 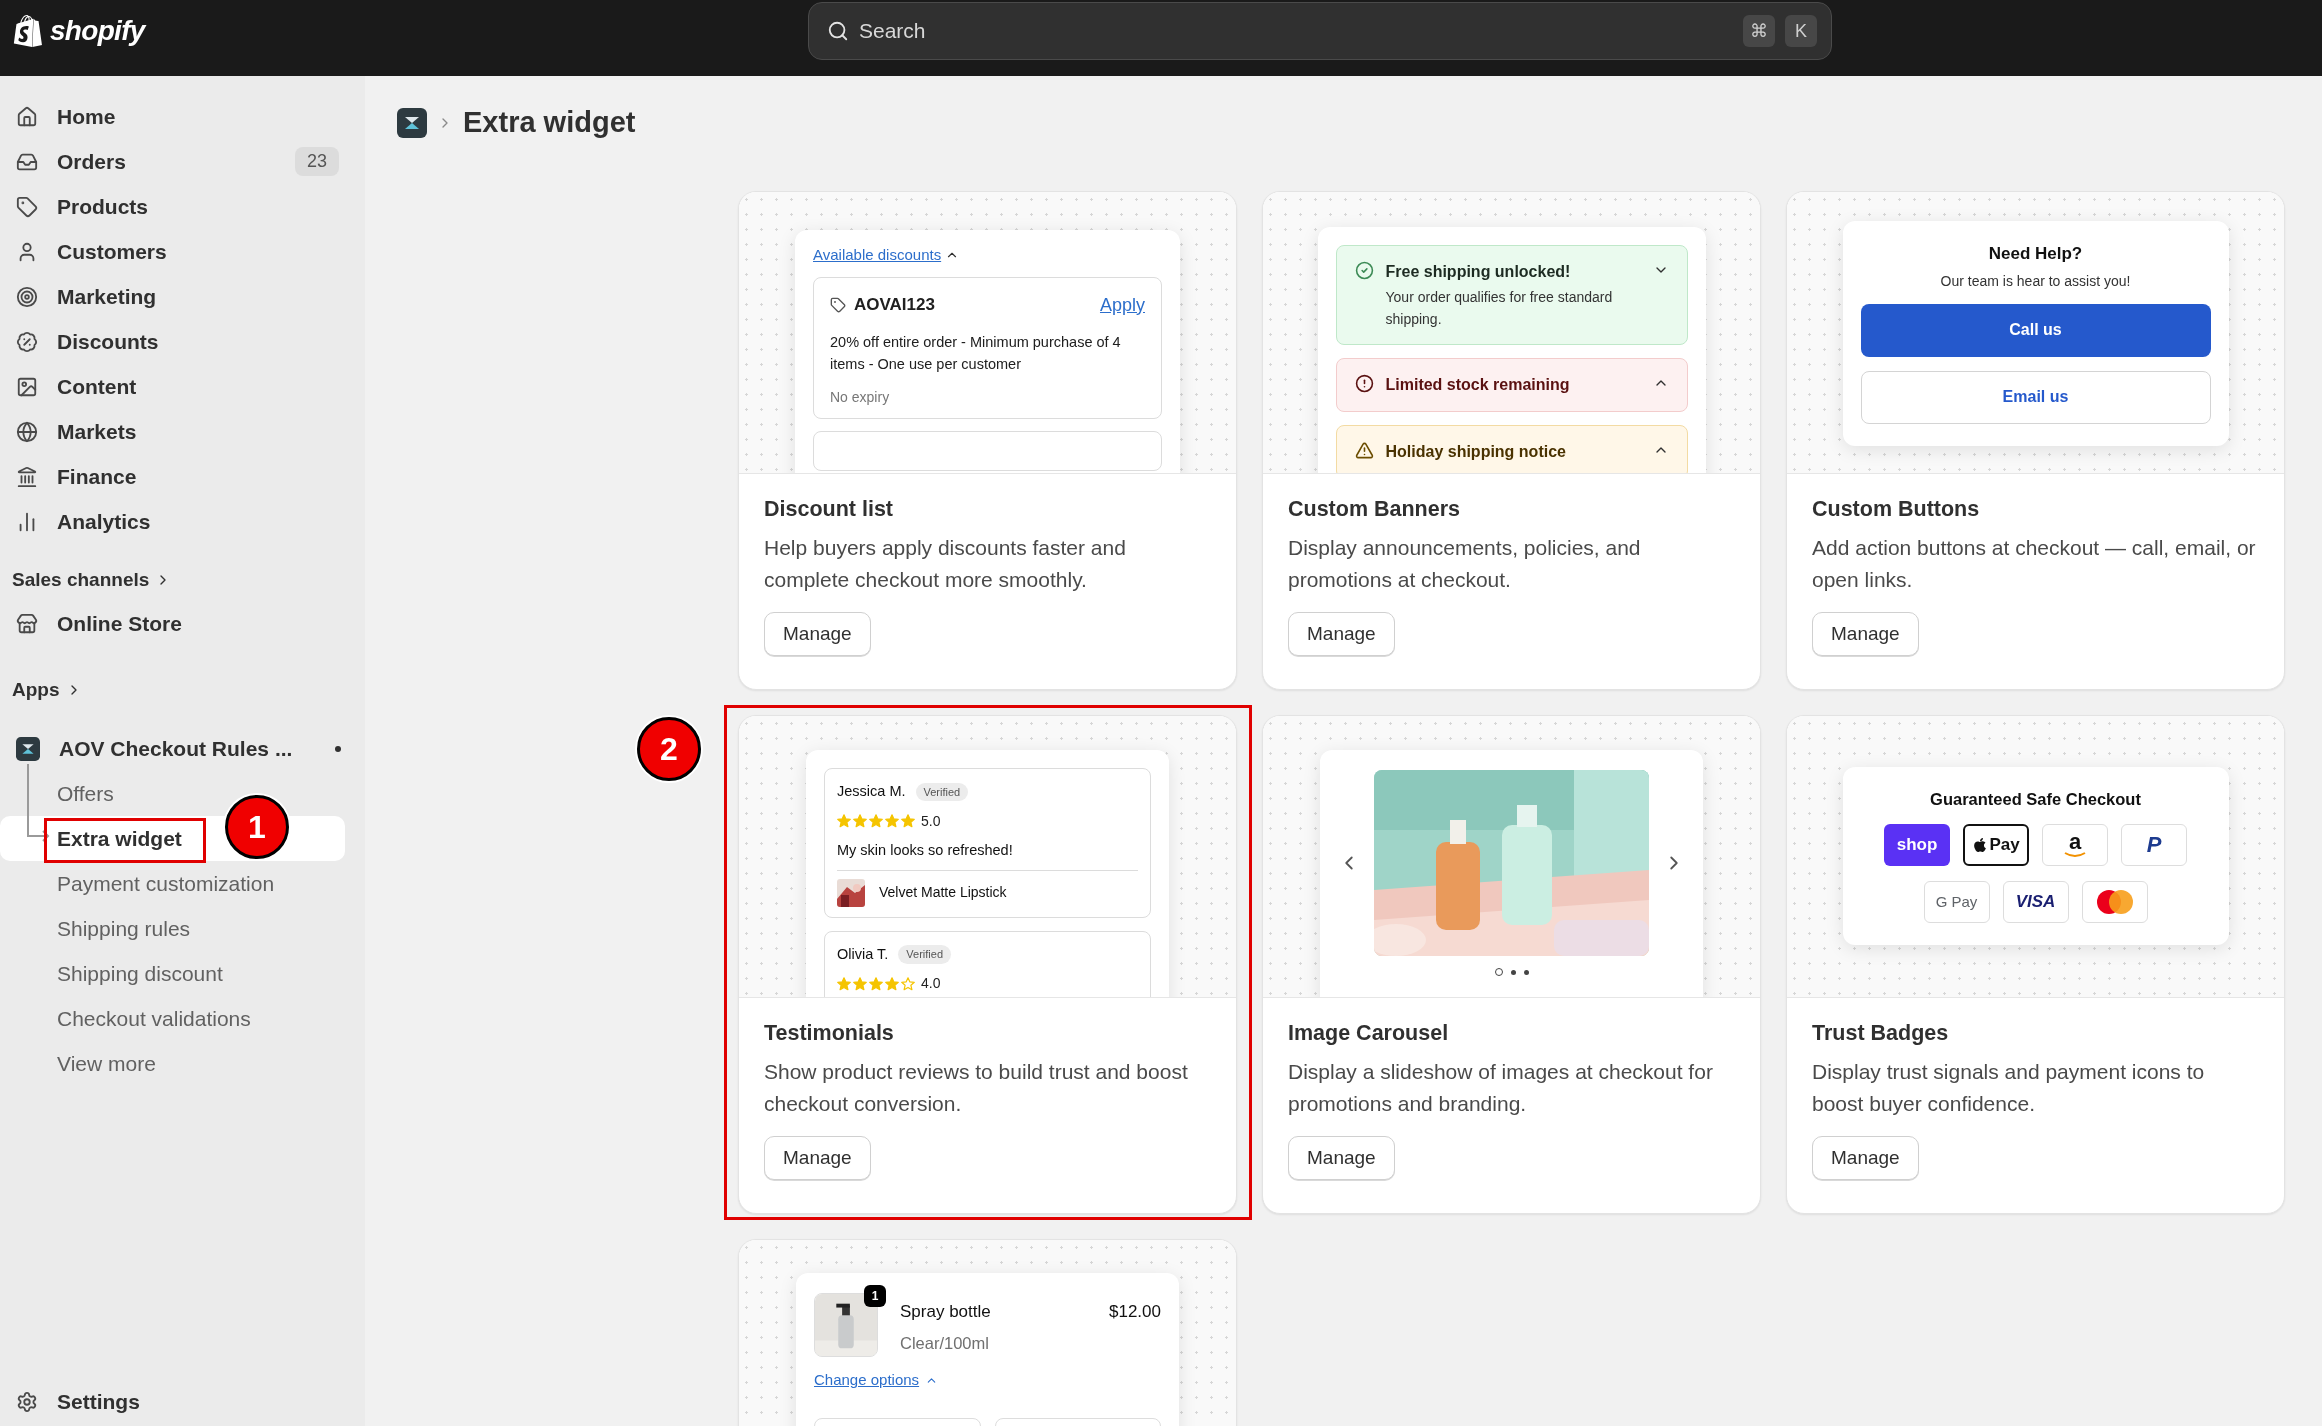 I want to click on card-title: Trust Badges, so click(x=1881, y=1033).